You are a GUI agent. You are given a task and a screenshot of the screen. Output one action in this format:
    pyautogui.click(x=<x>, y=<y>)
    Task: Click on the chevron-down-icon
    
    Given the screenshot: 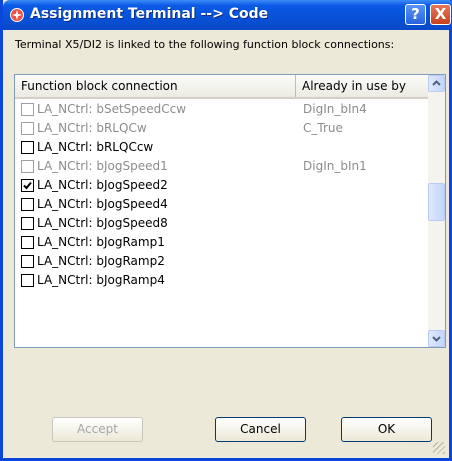 What is the action you would take?
    pyautogui.click(x=436, y=339)
    